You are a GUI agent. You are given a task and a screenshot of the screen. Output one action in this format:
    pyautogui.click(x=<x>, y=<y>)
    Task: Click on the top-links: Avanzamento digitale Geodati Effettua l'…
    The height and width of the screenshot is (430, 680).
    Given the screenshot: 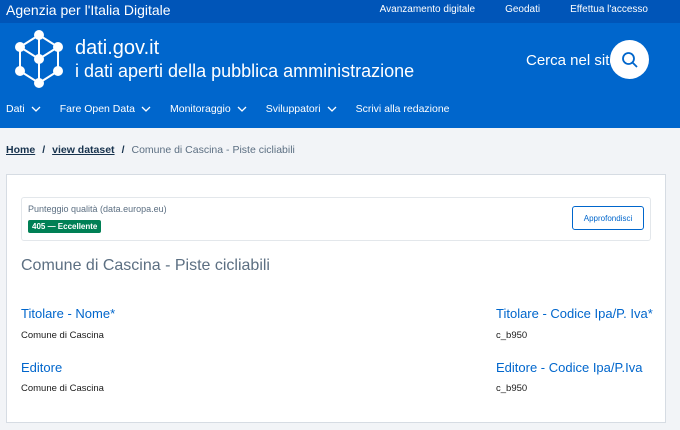 What is the action you would take?
    pyautogui.click(x=514, y=9)
    